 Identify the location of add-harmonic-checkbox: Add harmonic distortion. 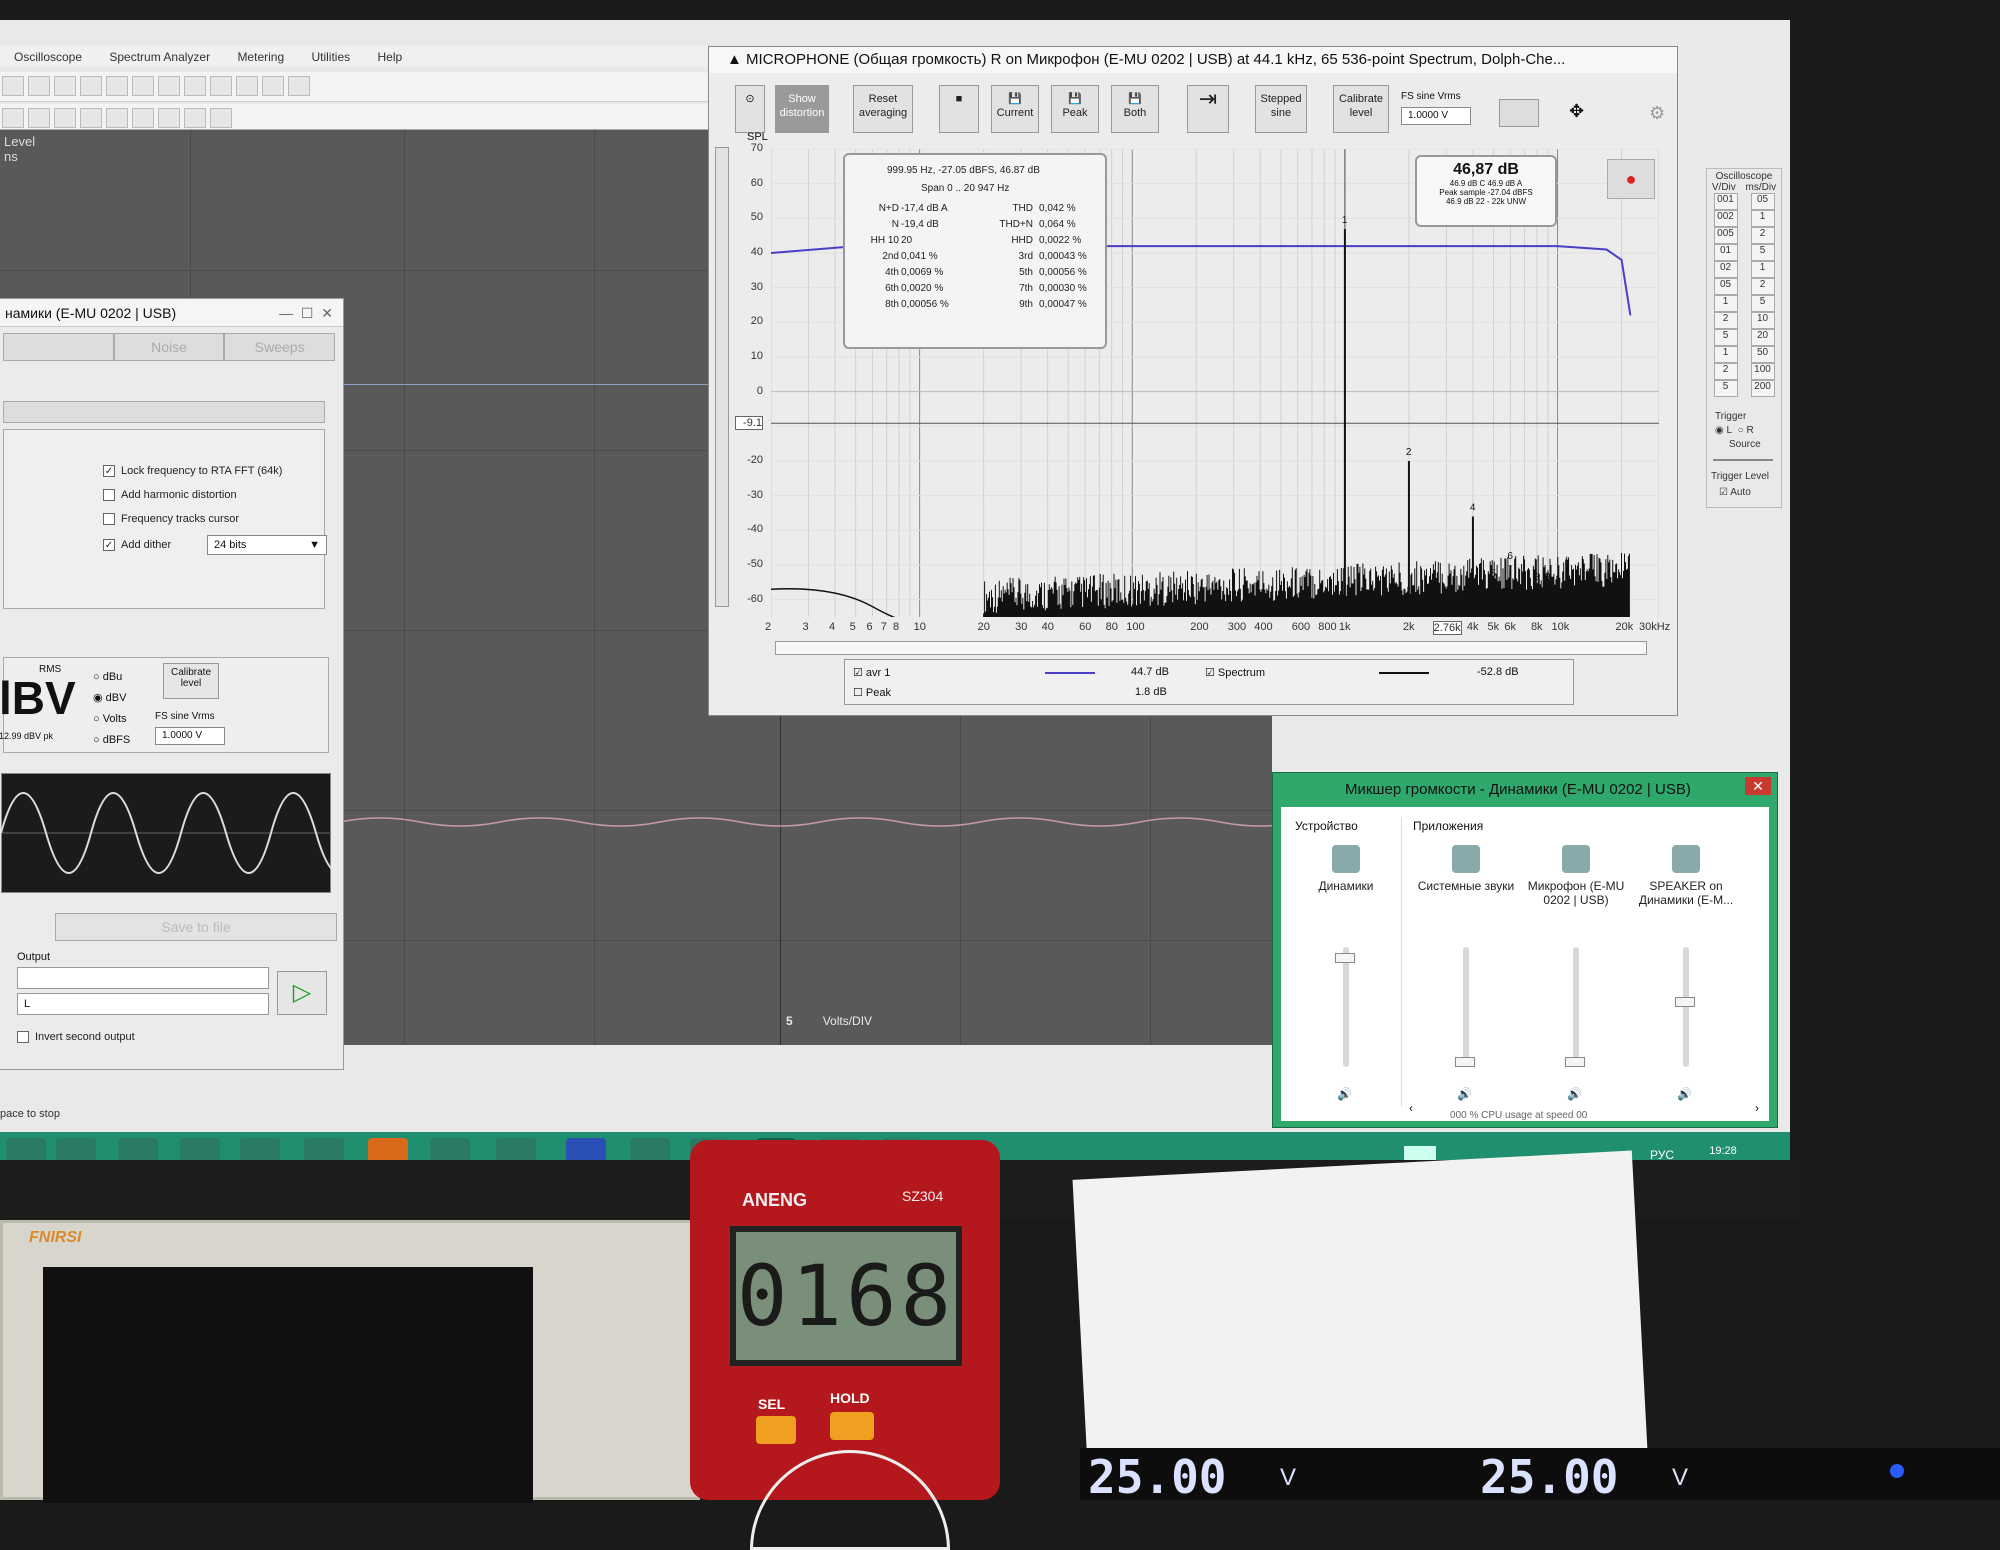
(170, 495).